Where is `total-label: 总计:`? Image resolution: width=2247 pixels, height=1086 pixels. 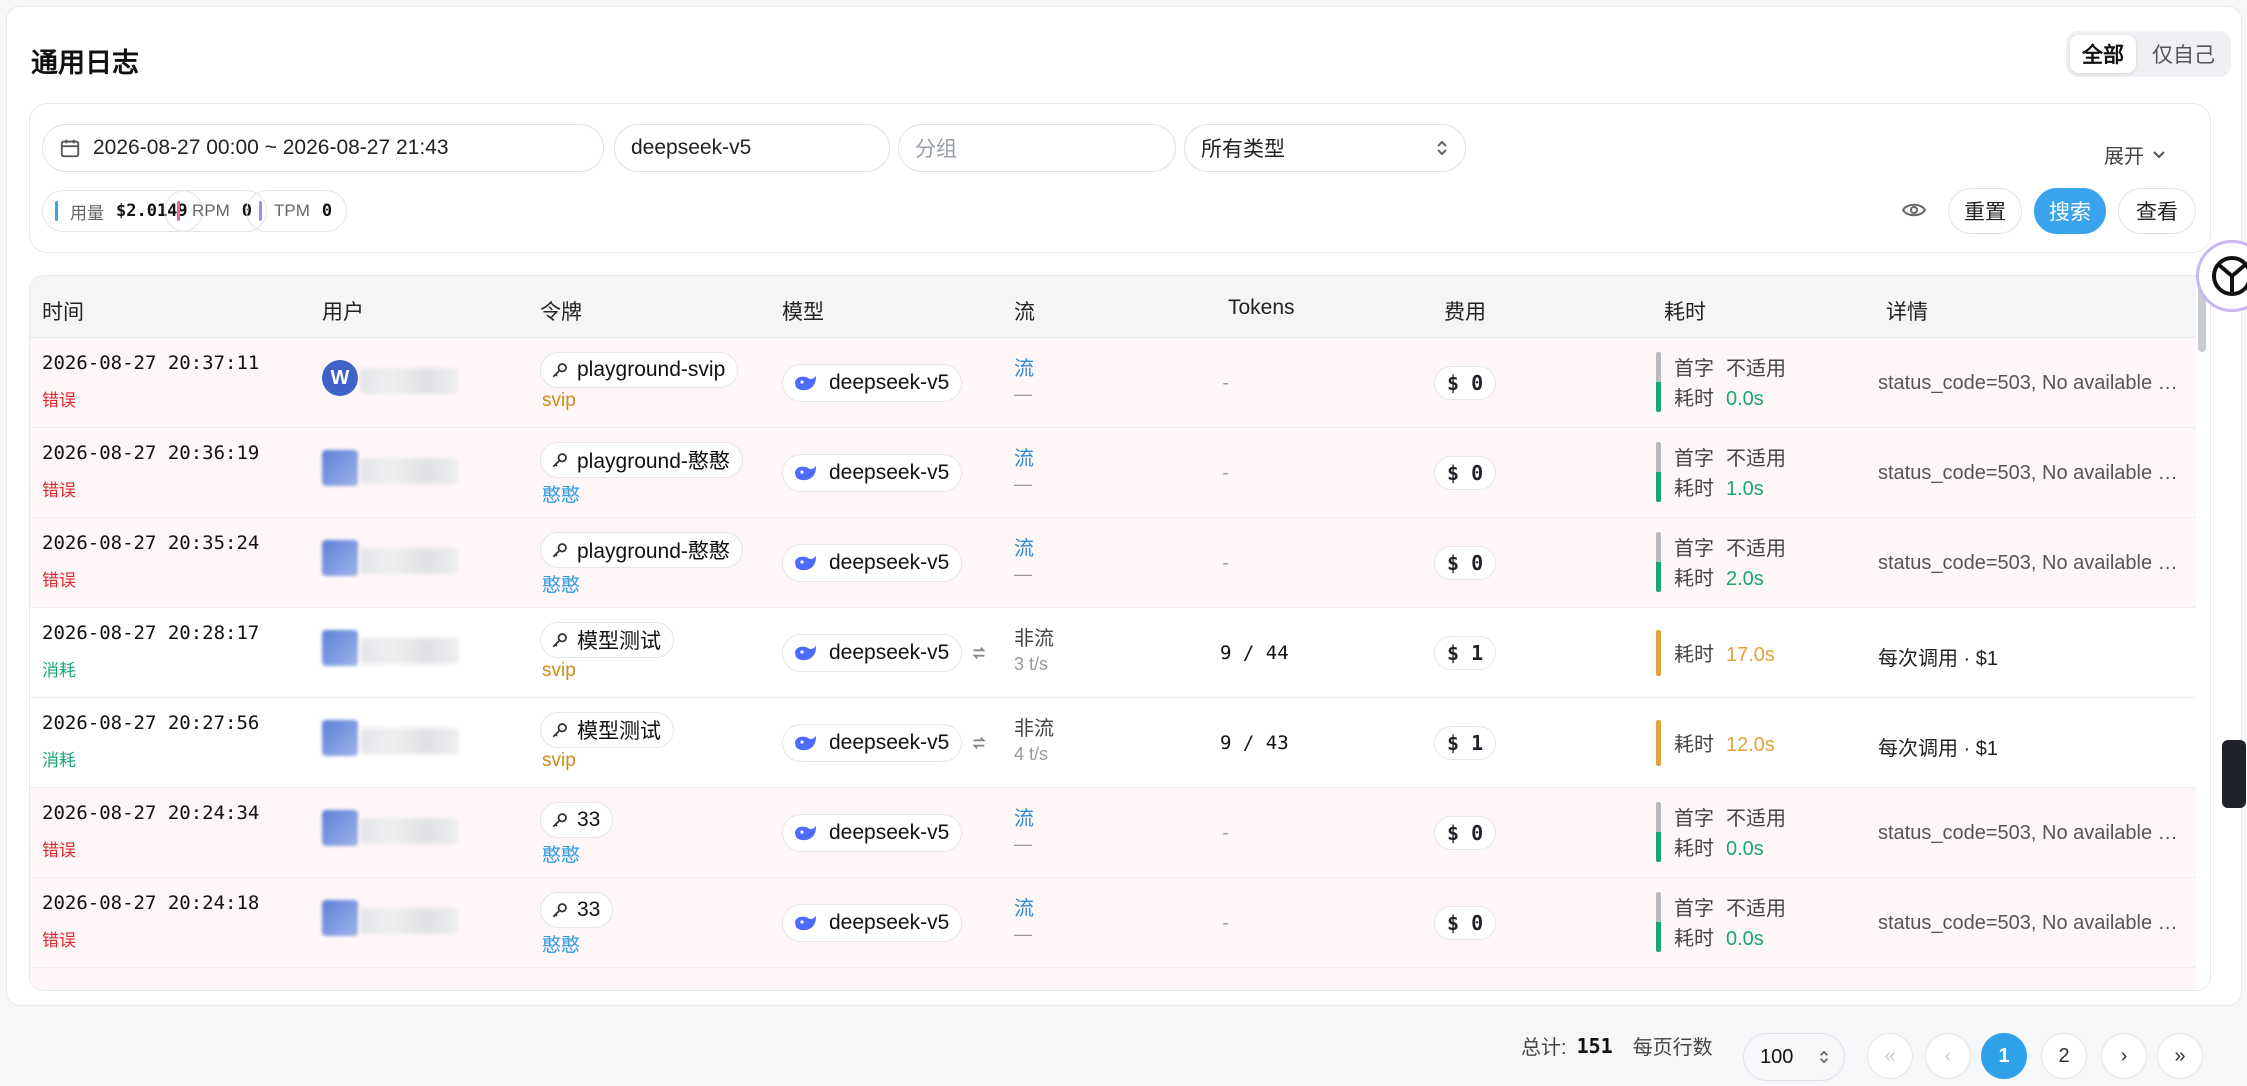 total-label: 总计: is located at coordinates (1544, 1048).